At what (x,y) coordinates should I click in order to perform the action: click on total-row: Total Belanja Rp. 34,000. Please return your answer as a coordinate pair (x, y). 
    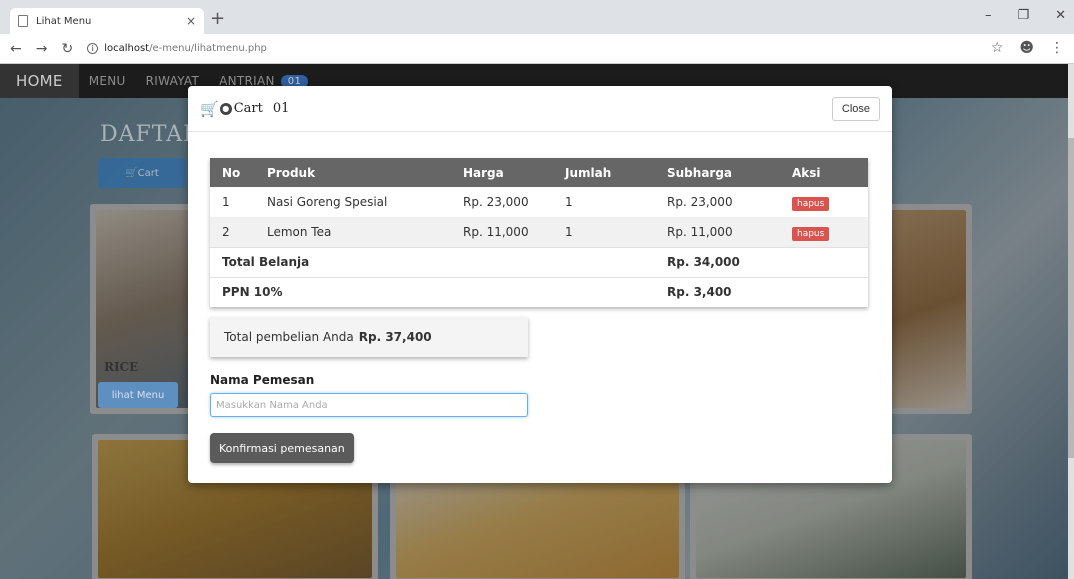
    Looking at the image, I should click on (539, 261).